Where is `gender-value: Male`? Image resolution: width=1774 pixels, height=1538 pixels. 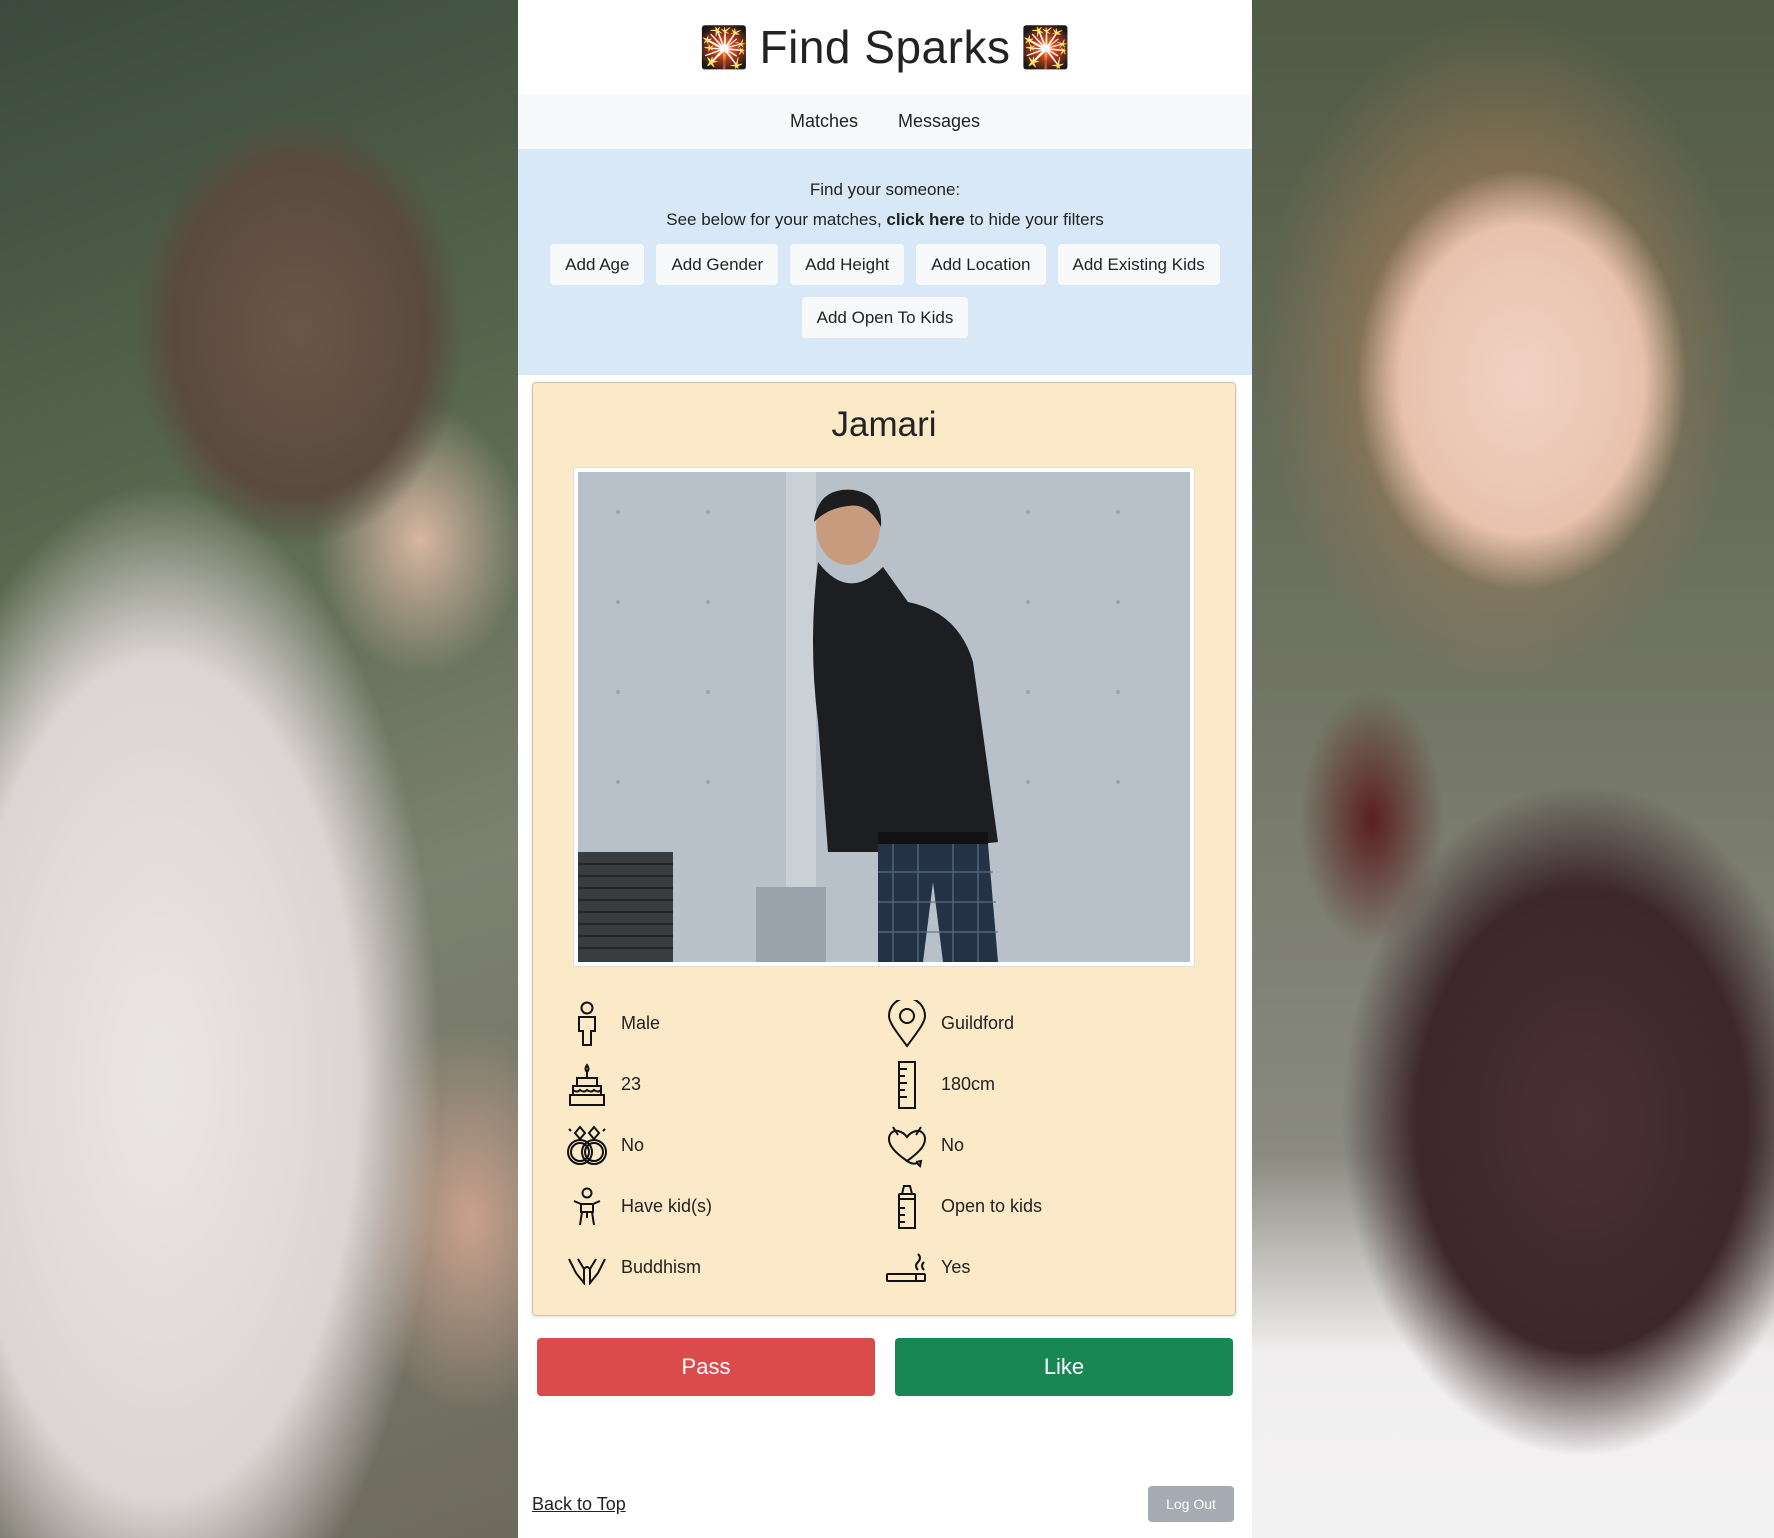 gender-value: Male is located at coordinates (641, 1023).